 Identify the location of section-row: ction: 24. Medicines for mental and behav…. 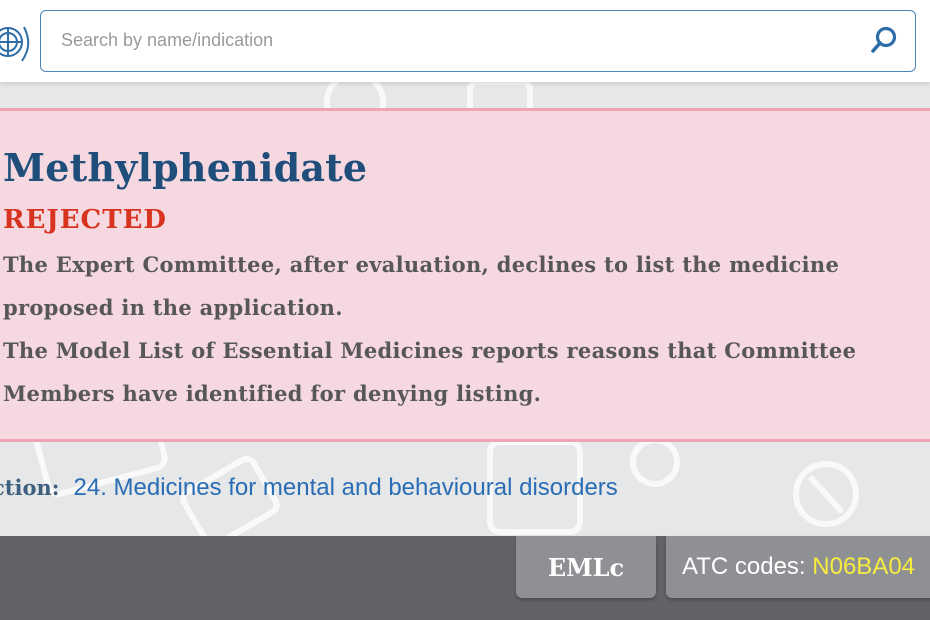
(309, 489).